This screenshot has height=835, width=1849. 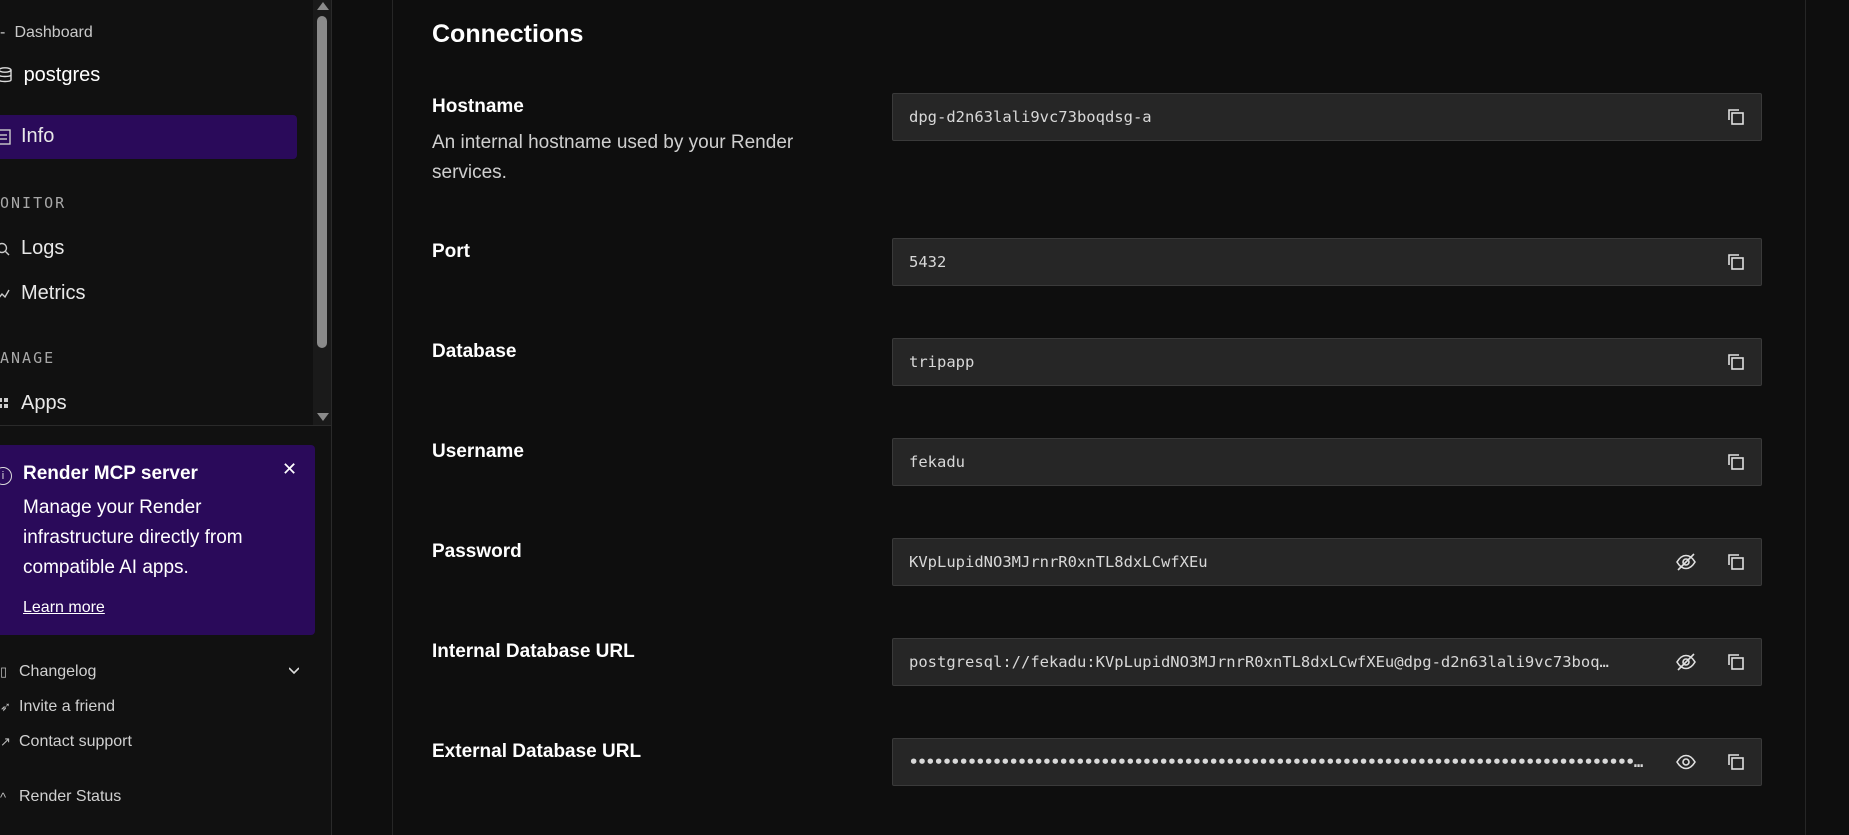 I want to click on monitor-section-label: ONITOR, so click(x=33, y=203).